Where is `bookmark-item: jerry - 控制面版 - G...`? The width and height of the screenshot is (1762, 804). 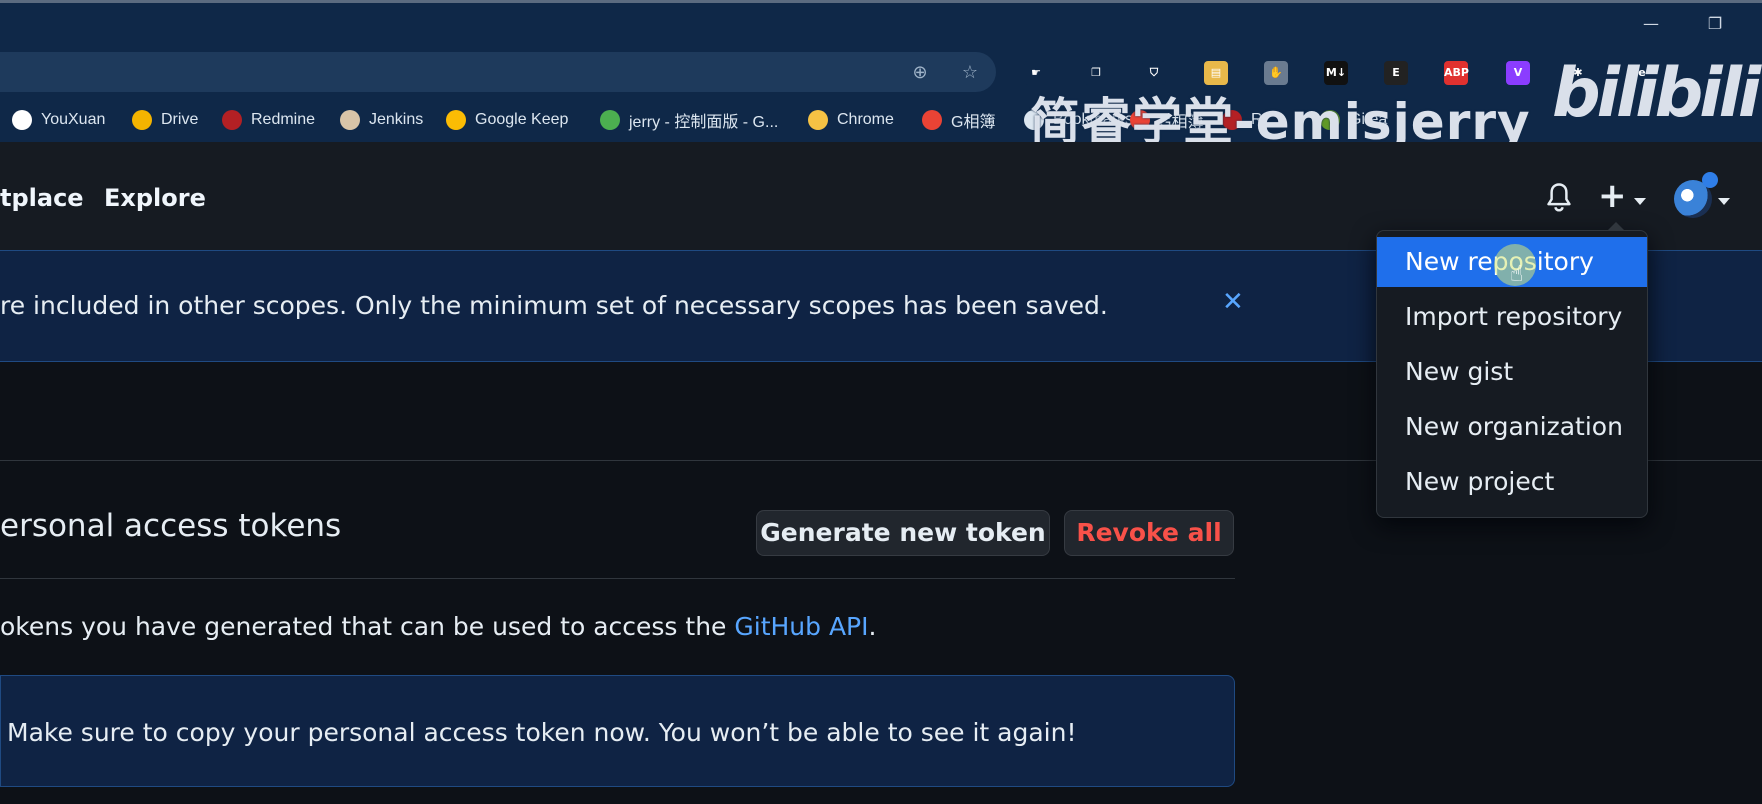
bookmark-item: jerry - 控制面版 - G... is located at coordinates (689, 120).